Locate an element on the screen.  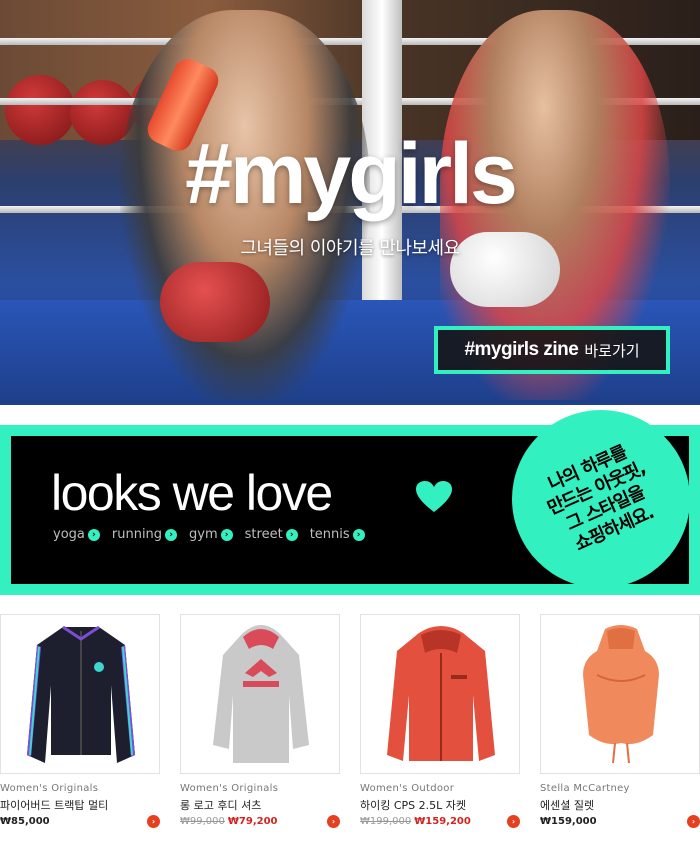
category-label: gym is located at coordinates (203, 534).